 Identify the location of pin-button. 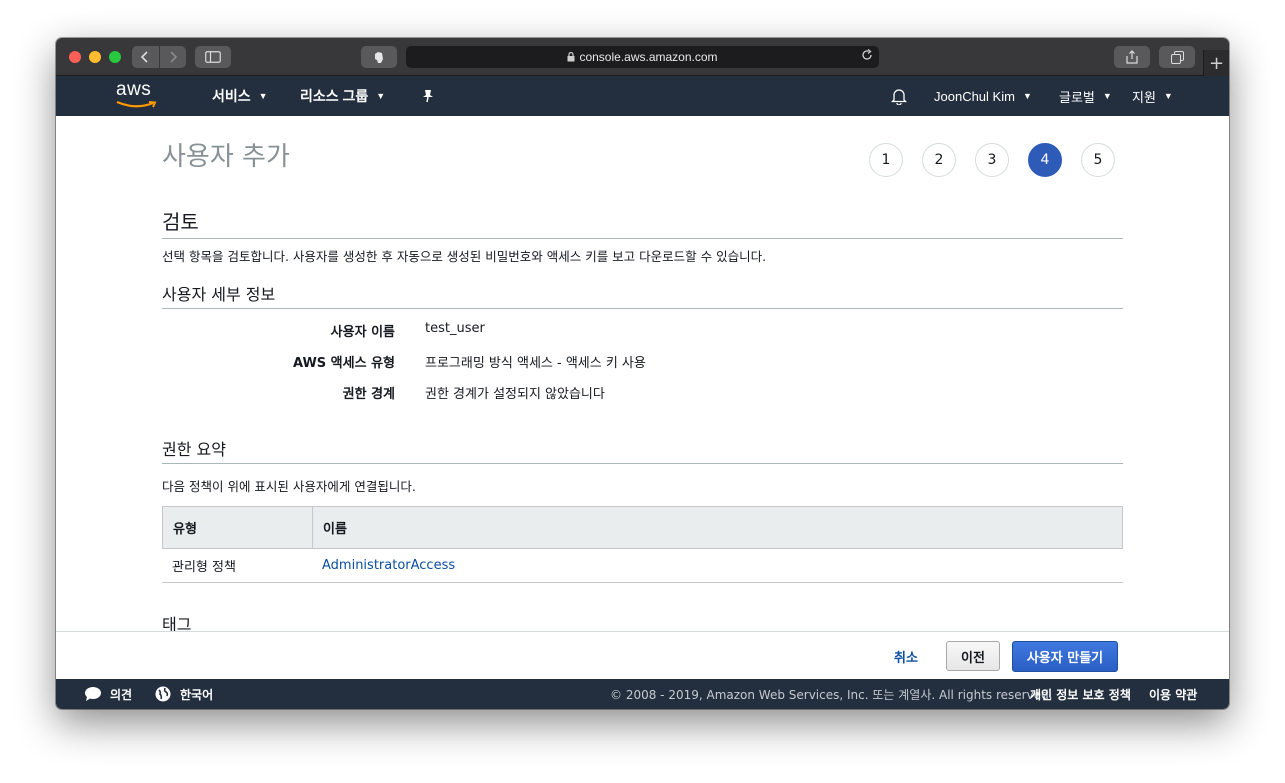
(428, 96).